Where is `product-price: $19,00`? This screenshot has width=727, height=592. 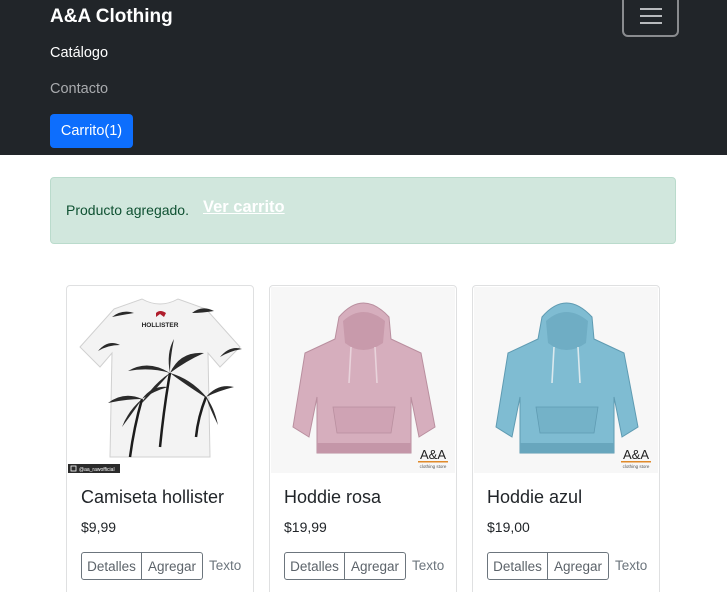
product-price: $19,00 is located at coordinates (508, 527).